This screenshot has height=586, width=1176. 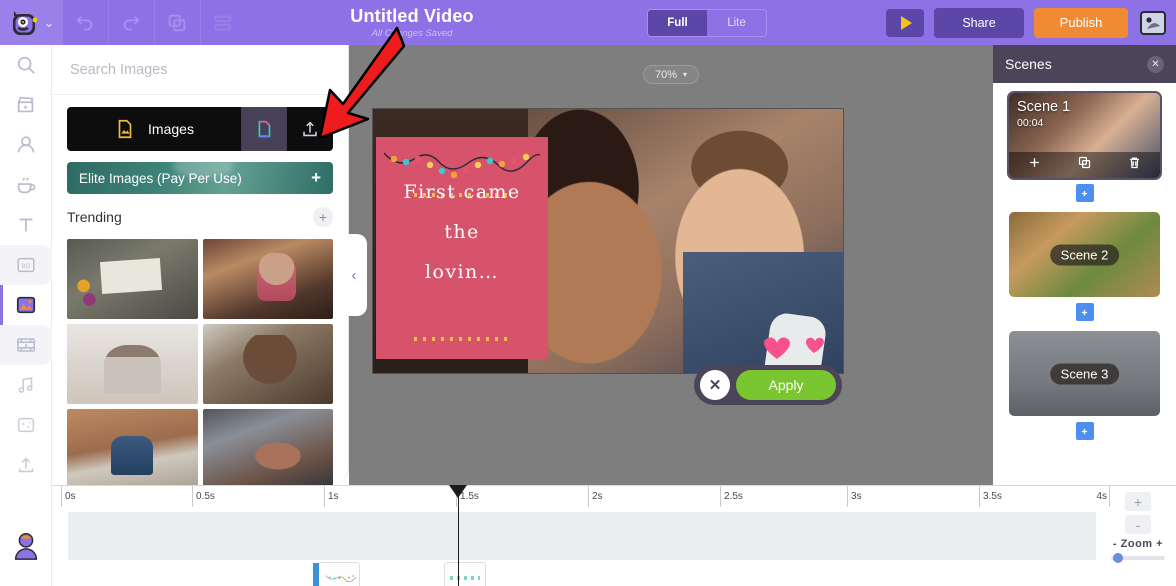 What do you see at coordinates (1134, 165) in the screenshot?
I see `delete-scene-icon` at bounding box center [1134, 165].